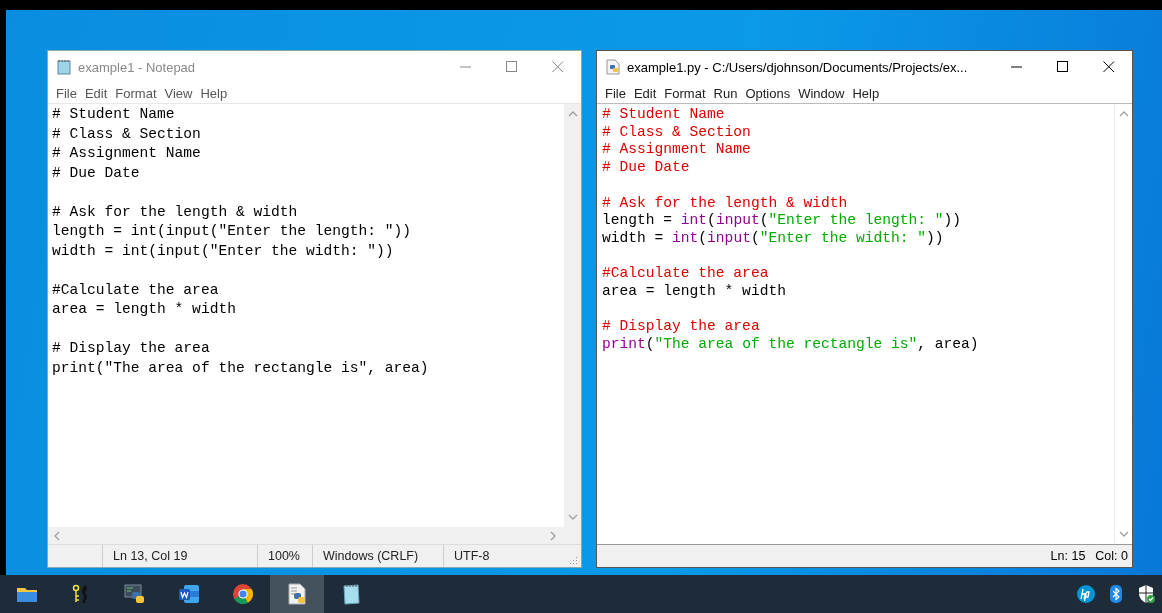  What do you see at coordinates (178, 93) in the screenshot?
I see `menu-item: View` at bounding box center [178, 93].